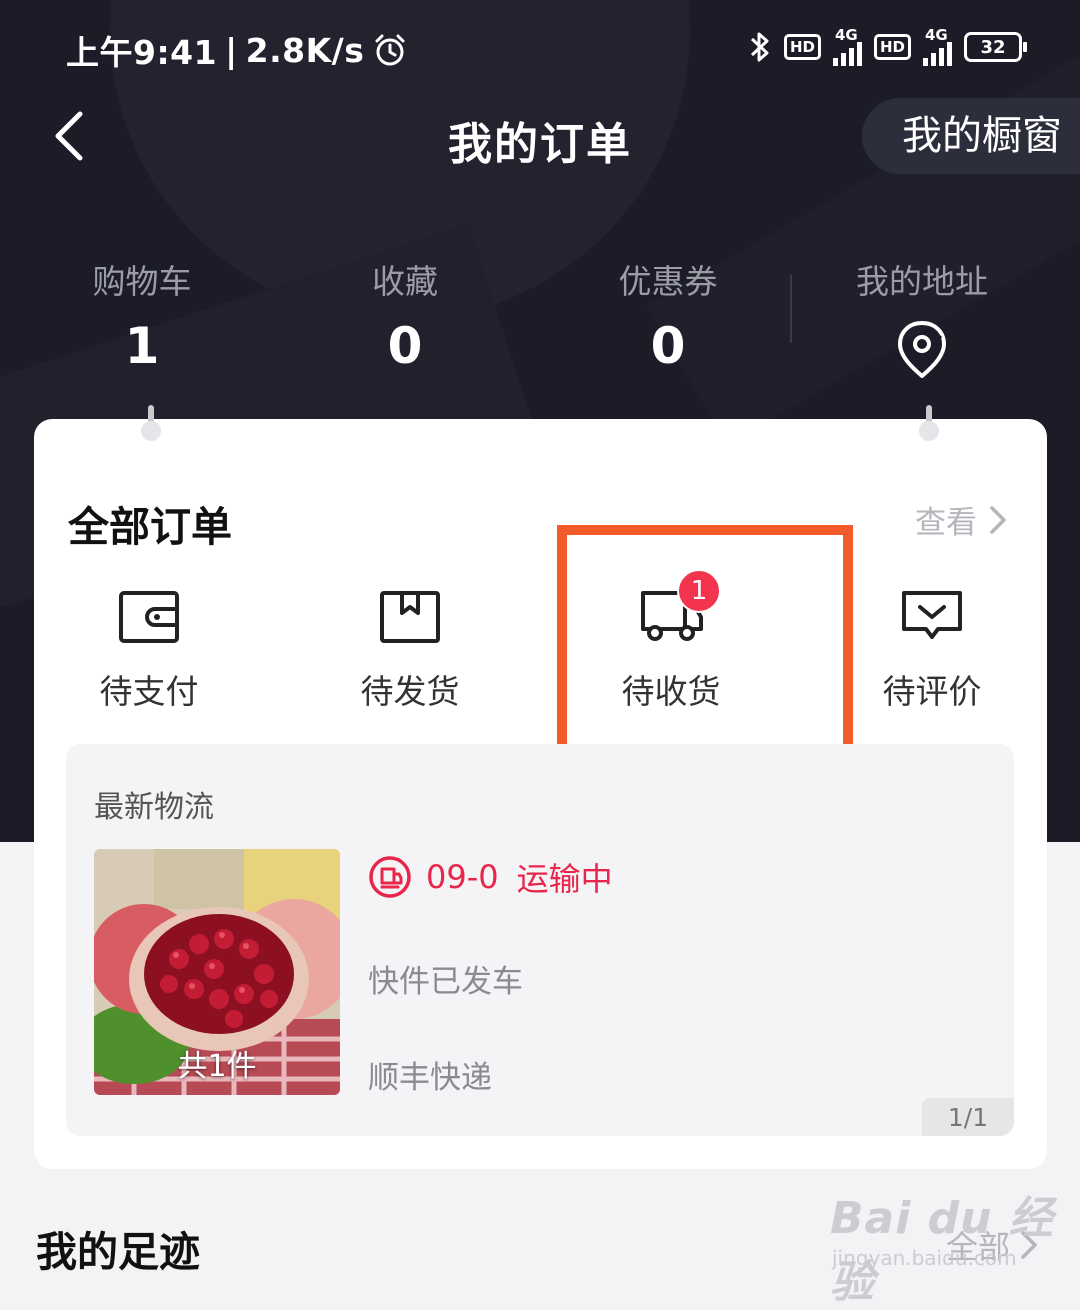 Image resolution: width=1080 pixels, height=1310 pixels. I want to click on tab-pending-payment: 待支付, so click(149, 654).